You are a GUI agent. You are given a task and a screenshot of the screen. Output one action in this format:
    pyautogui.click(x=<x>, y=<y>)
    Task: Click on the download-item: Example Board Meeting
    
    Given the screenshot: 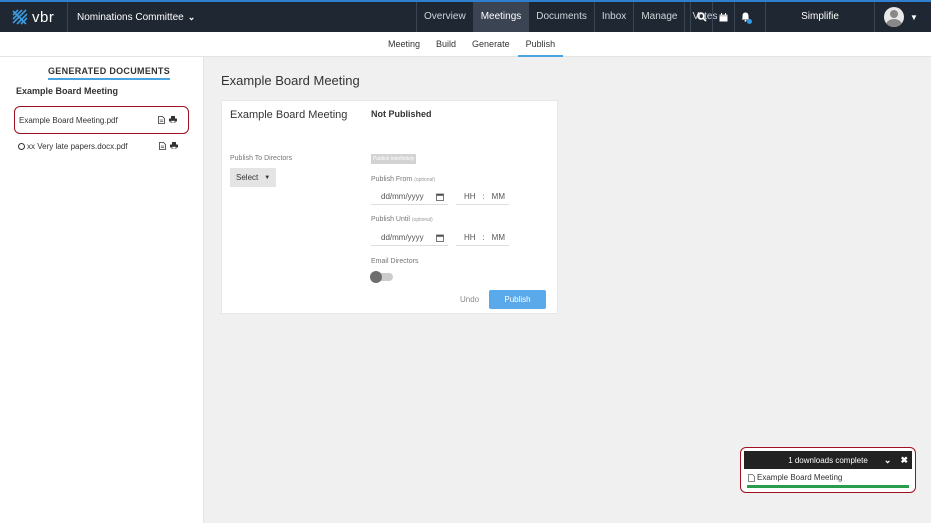 What is the action you would take?
    pyautogui.click(x=828, y=475)
    